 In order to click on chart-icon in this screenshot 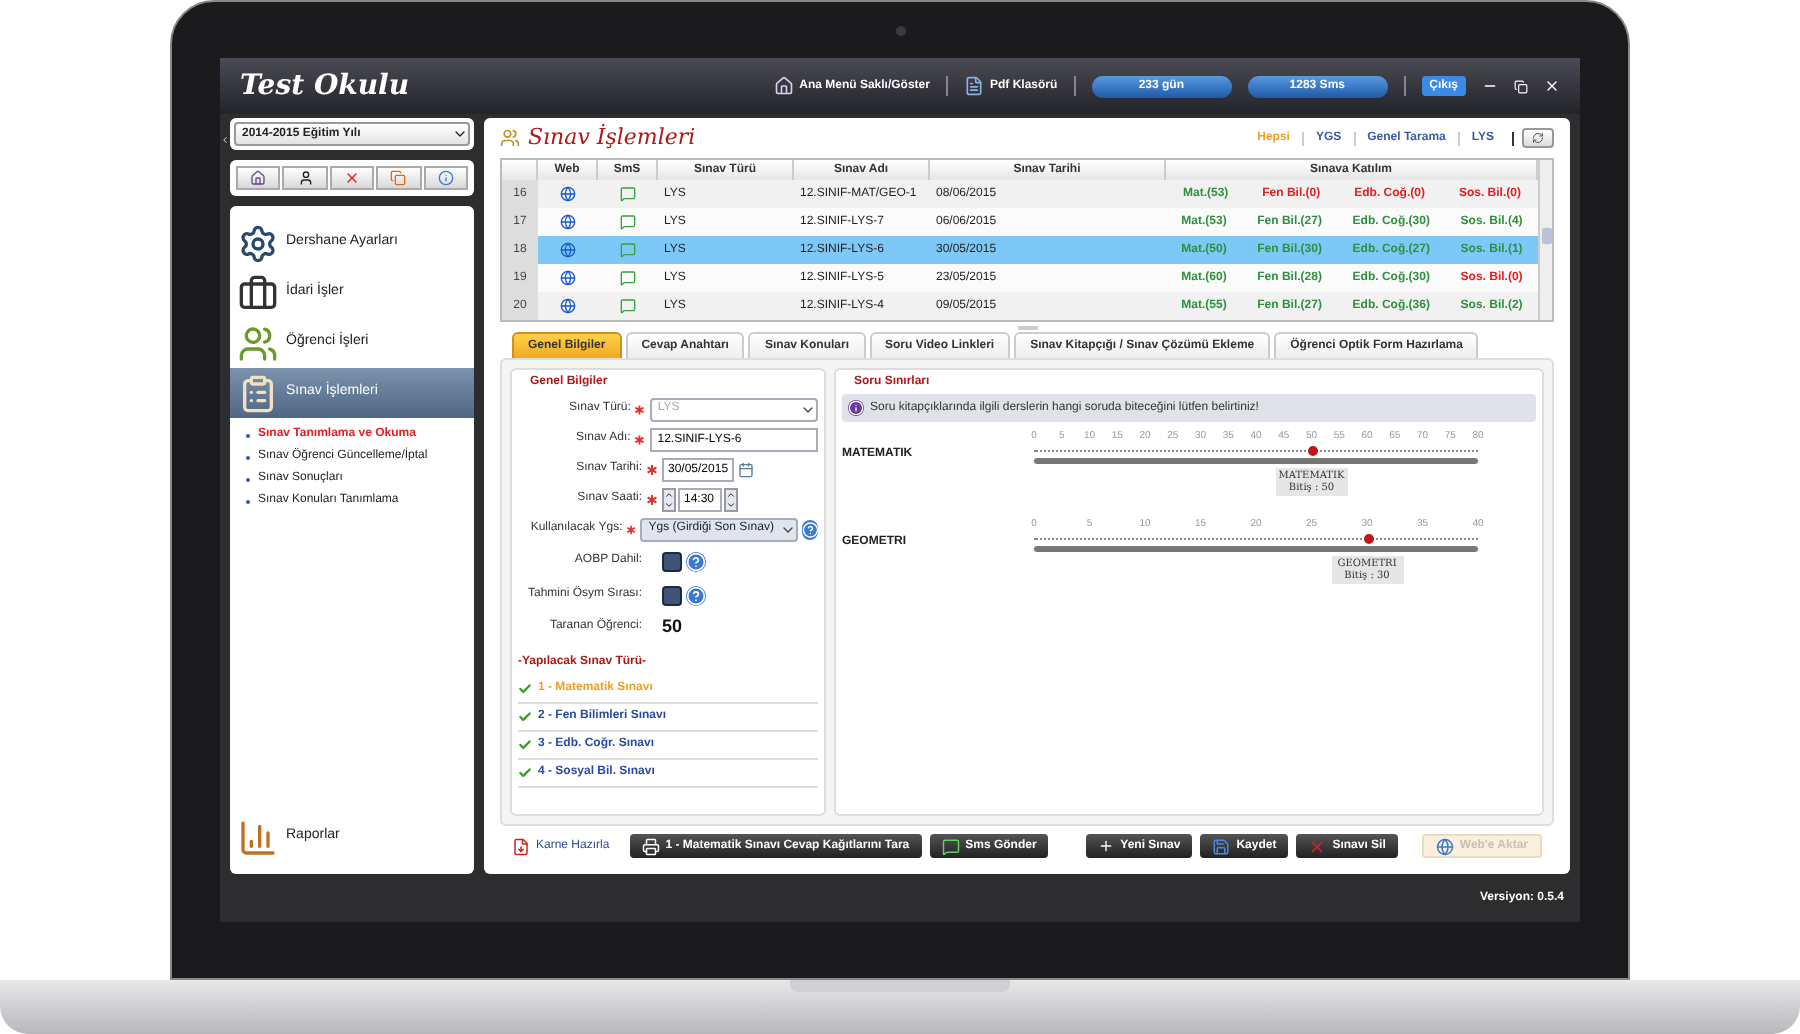, I will do `click(258, 837)`.